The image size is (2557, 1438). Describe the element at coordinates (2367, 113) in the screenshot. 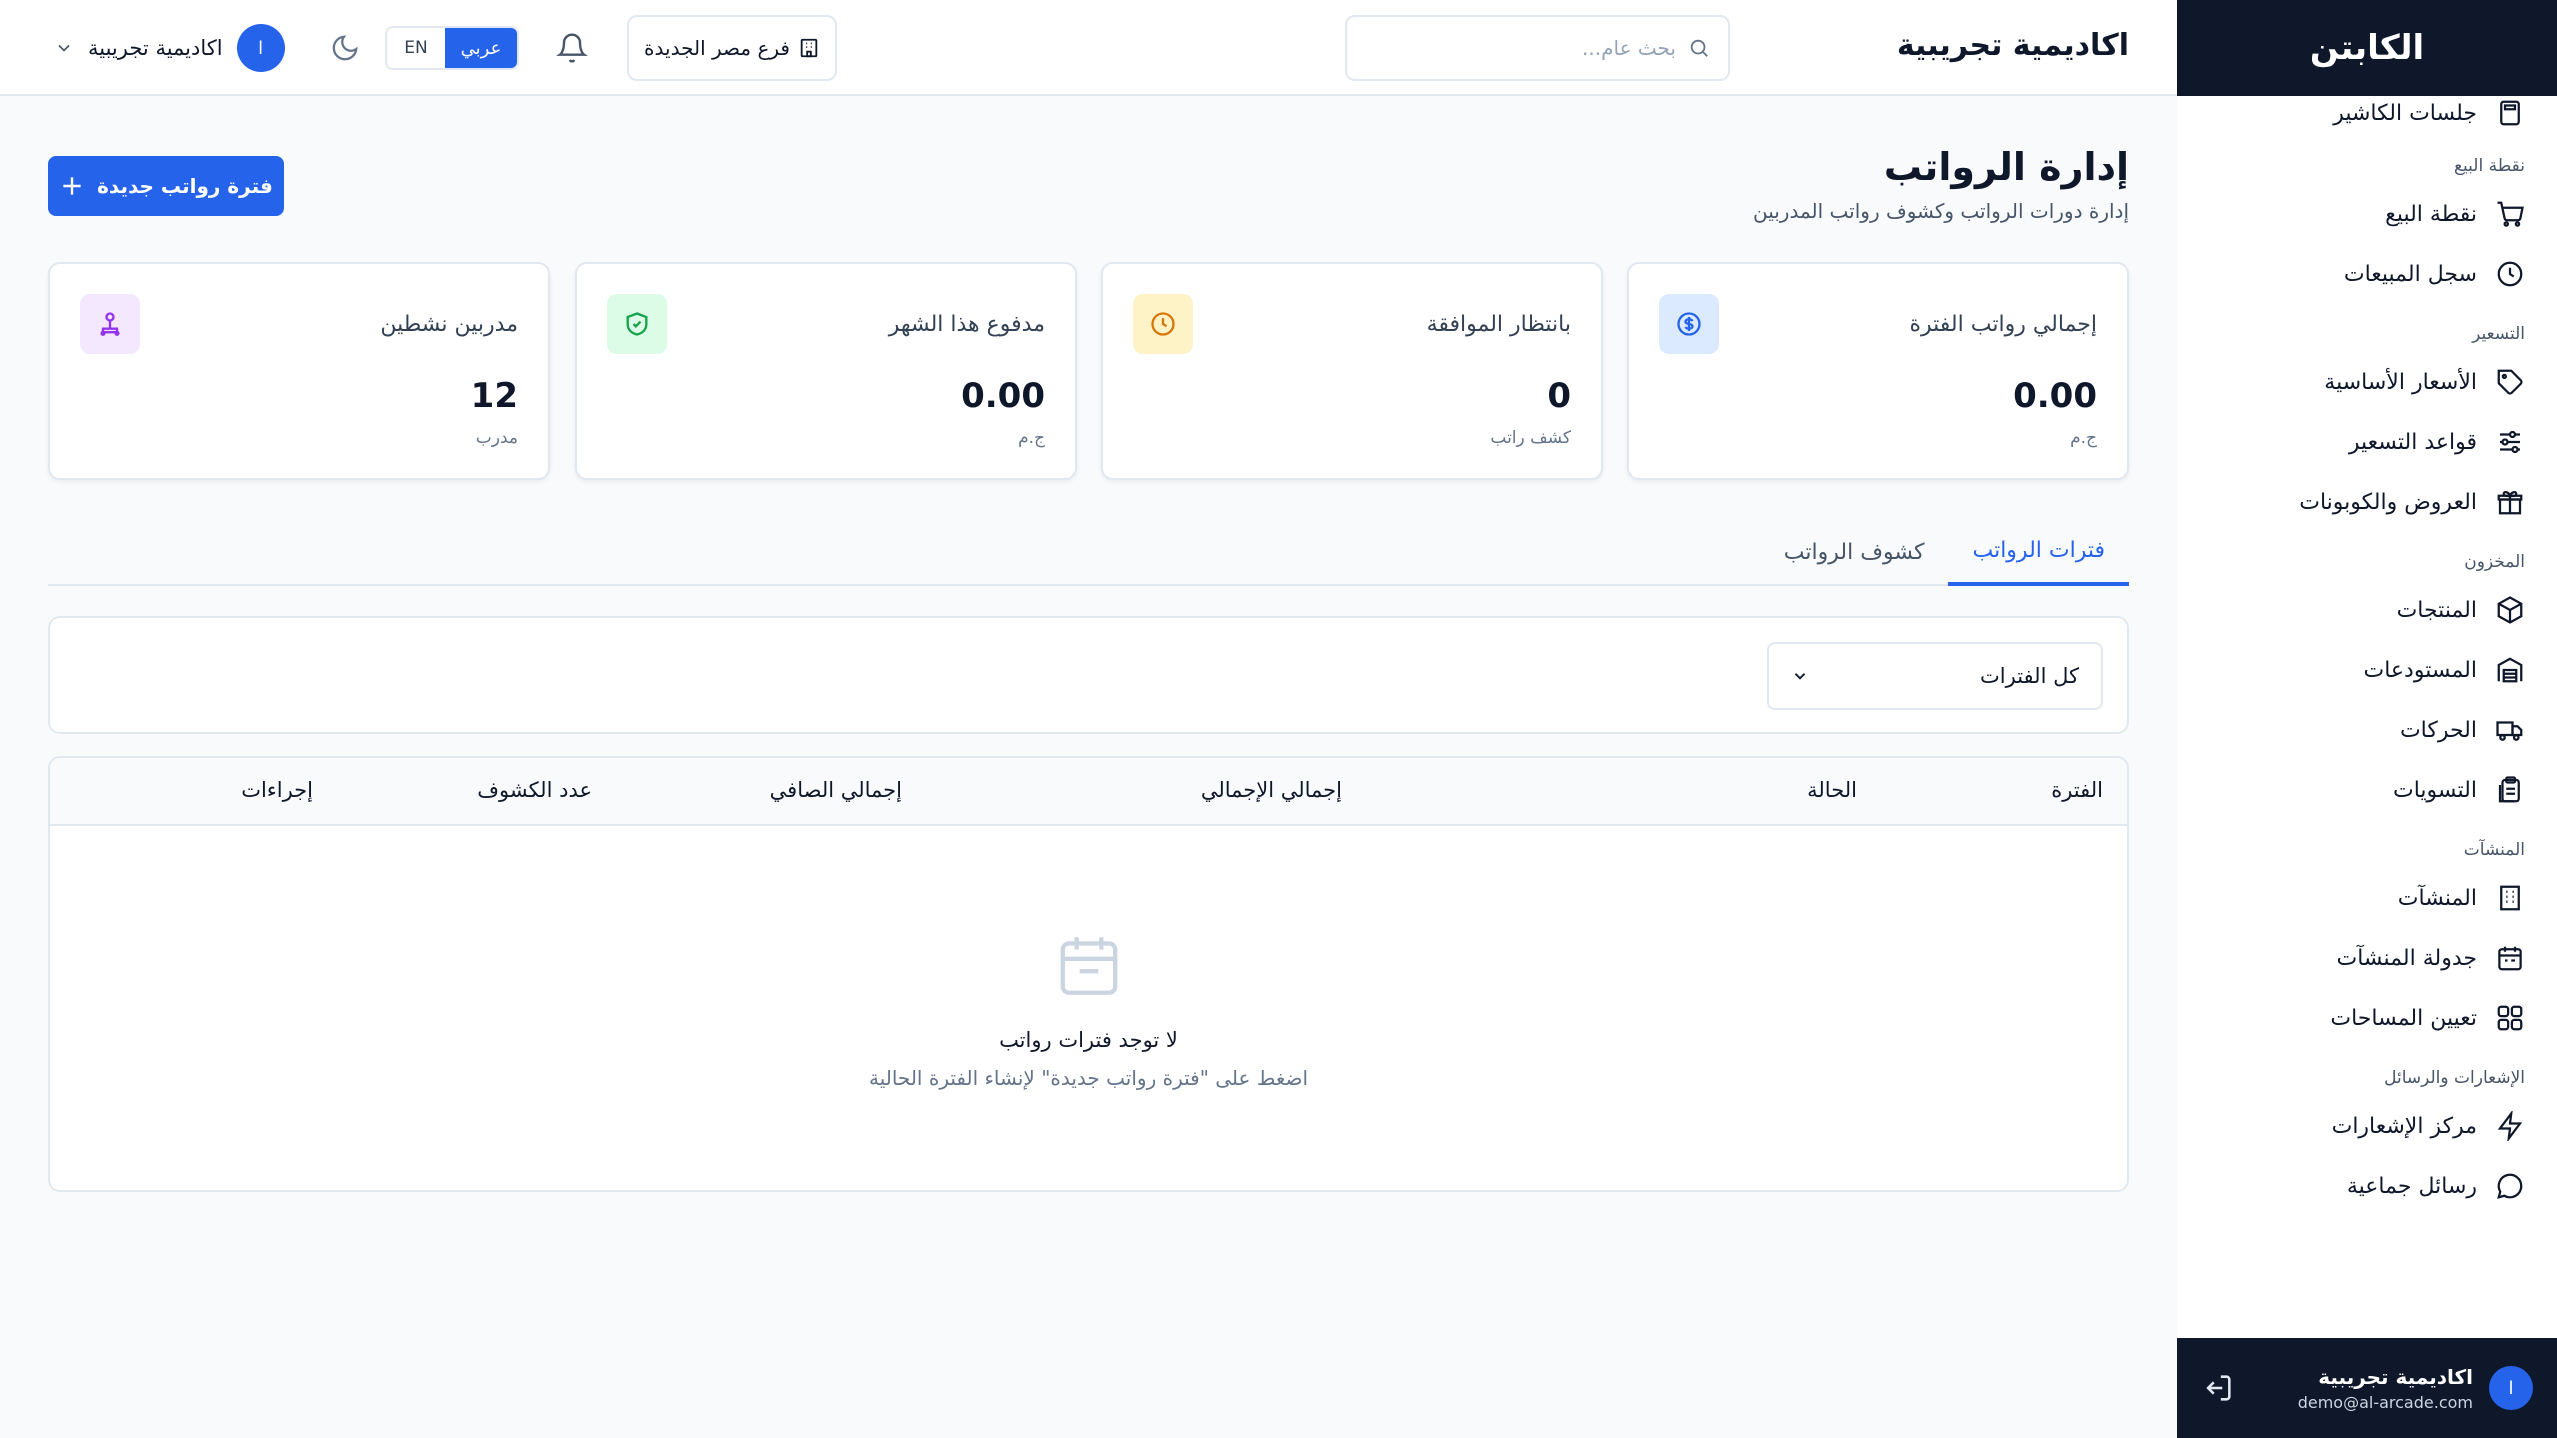

I see `sidebar-item-cashier-sessions: جلسات الكاشير` at that location.